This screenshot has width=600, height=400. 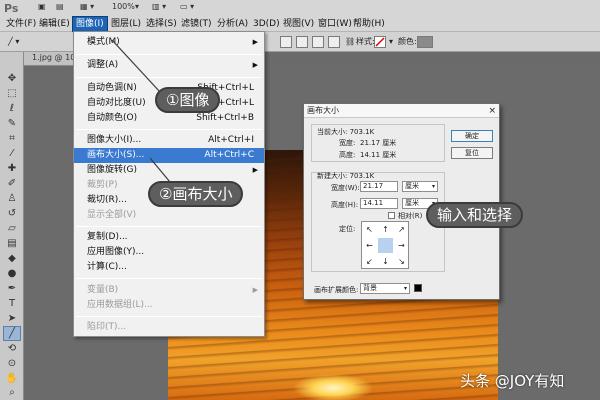 What do you see at coordinates (369, 245) in the screenshot?
I see `anchor-left-icon: ←` at bounding box center [369, 245].